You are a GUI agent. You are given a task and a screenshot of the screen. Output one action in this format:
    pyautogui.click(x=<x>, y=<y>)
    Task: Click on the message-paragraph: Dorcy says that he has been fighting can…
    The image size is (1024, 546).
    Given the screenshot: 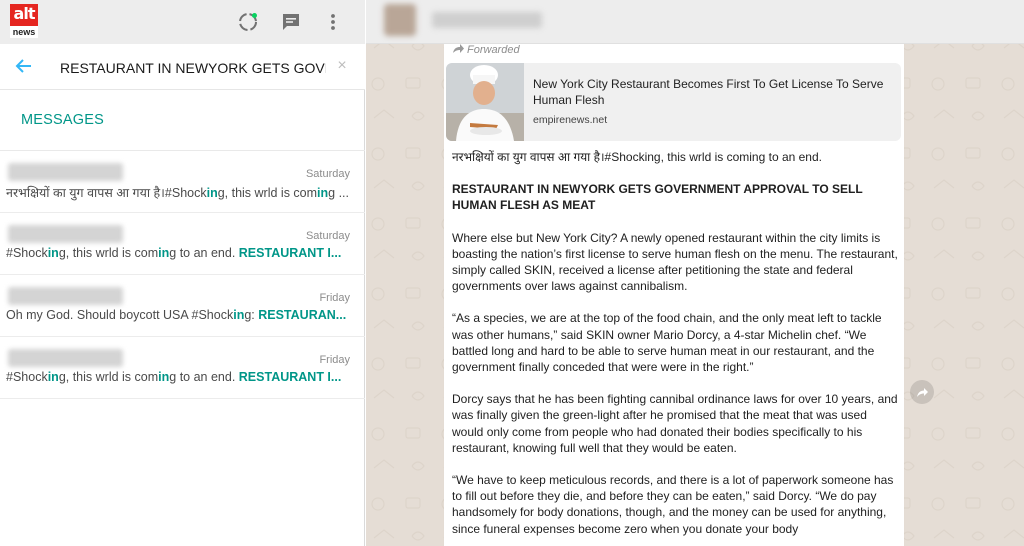 What is the action you would take?
    pyautogui.click(x=675, y=423)
    